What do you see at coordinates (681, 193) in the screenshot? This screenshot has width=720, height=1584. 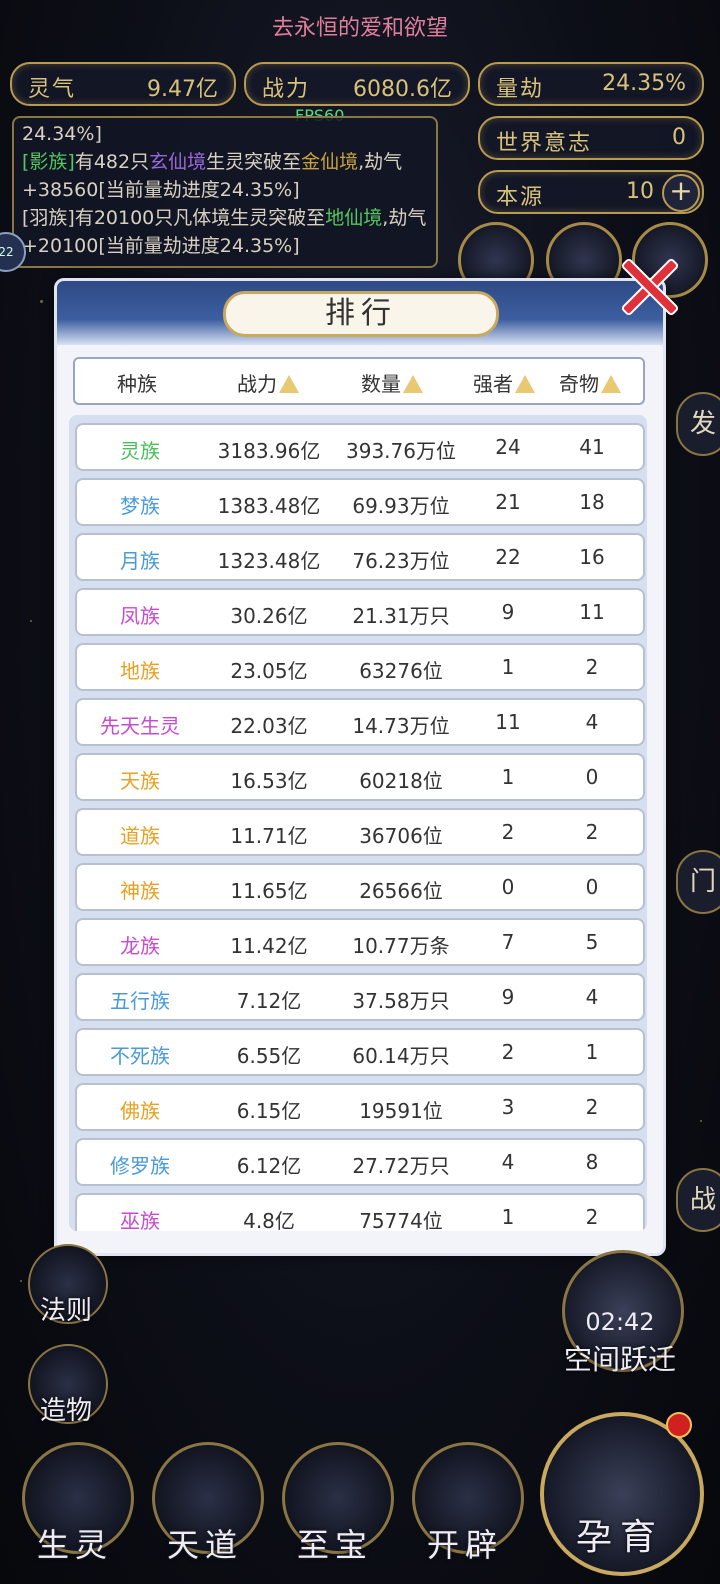 I see `add-icon: +` at bounding box center [681, 193].